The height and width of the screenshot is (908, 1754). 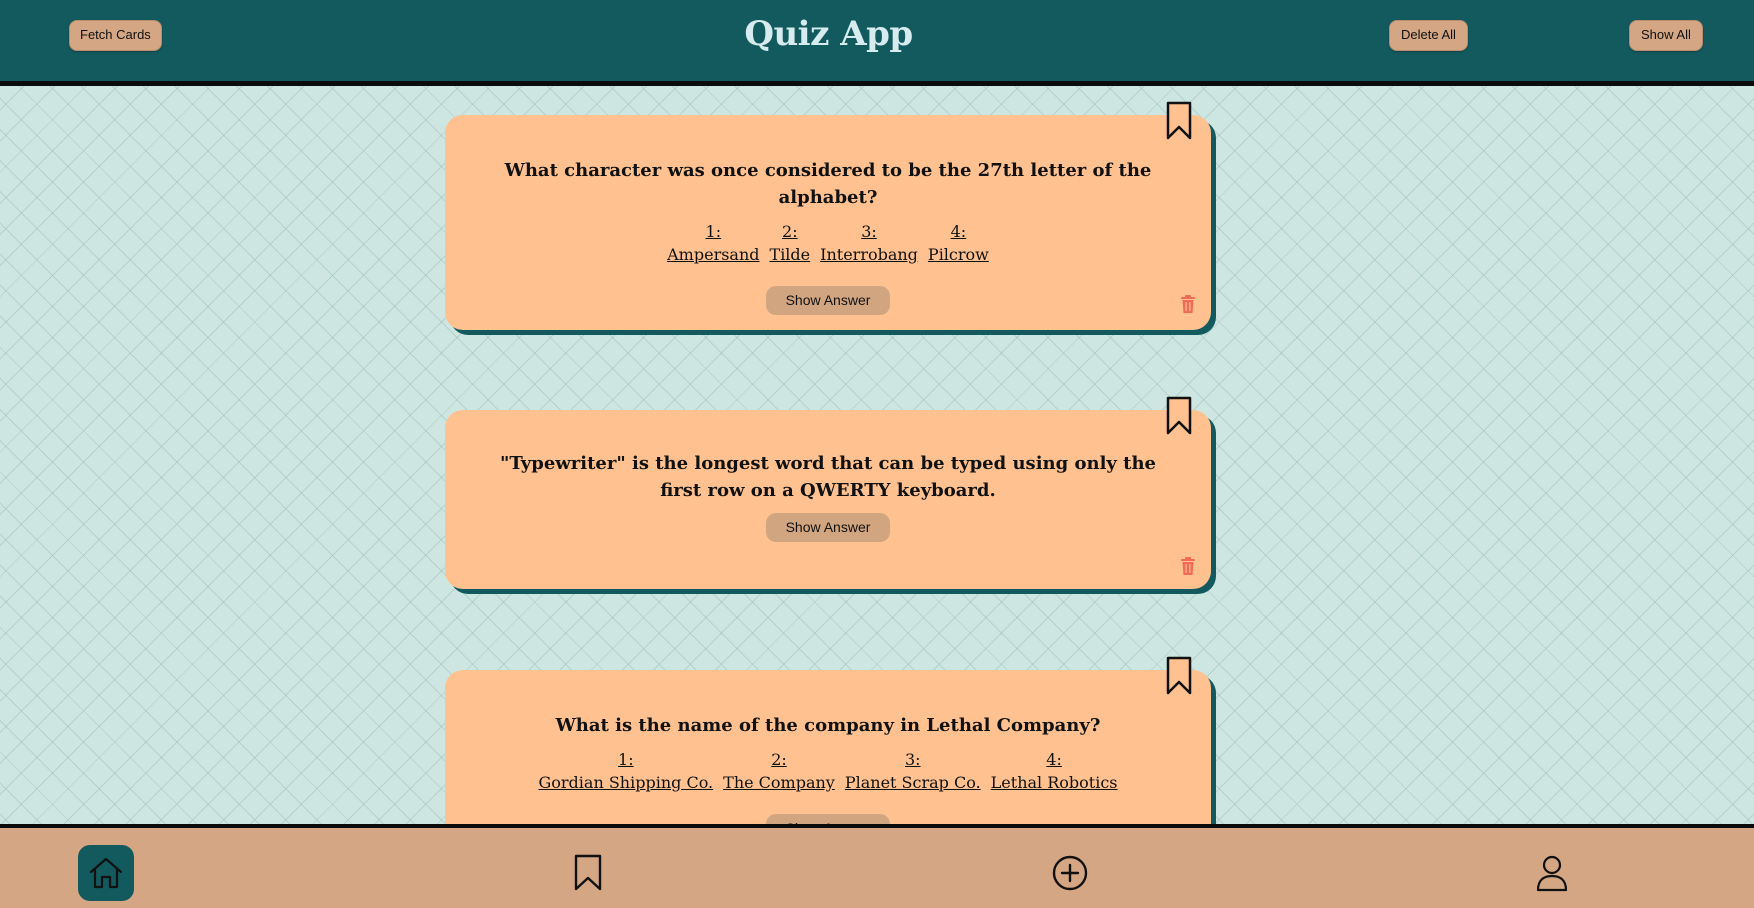 What do you see at coordinates (877, 43) in the screenshot?
I see `app-header: Fetch Cards Quiz App Delete All Show All` at bounding box center [877, 43].